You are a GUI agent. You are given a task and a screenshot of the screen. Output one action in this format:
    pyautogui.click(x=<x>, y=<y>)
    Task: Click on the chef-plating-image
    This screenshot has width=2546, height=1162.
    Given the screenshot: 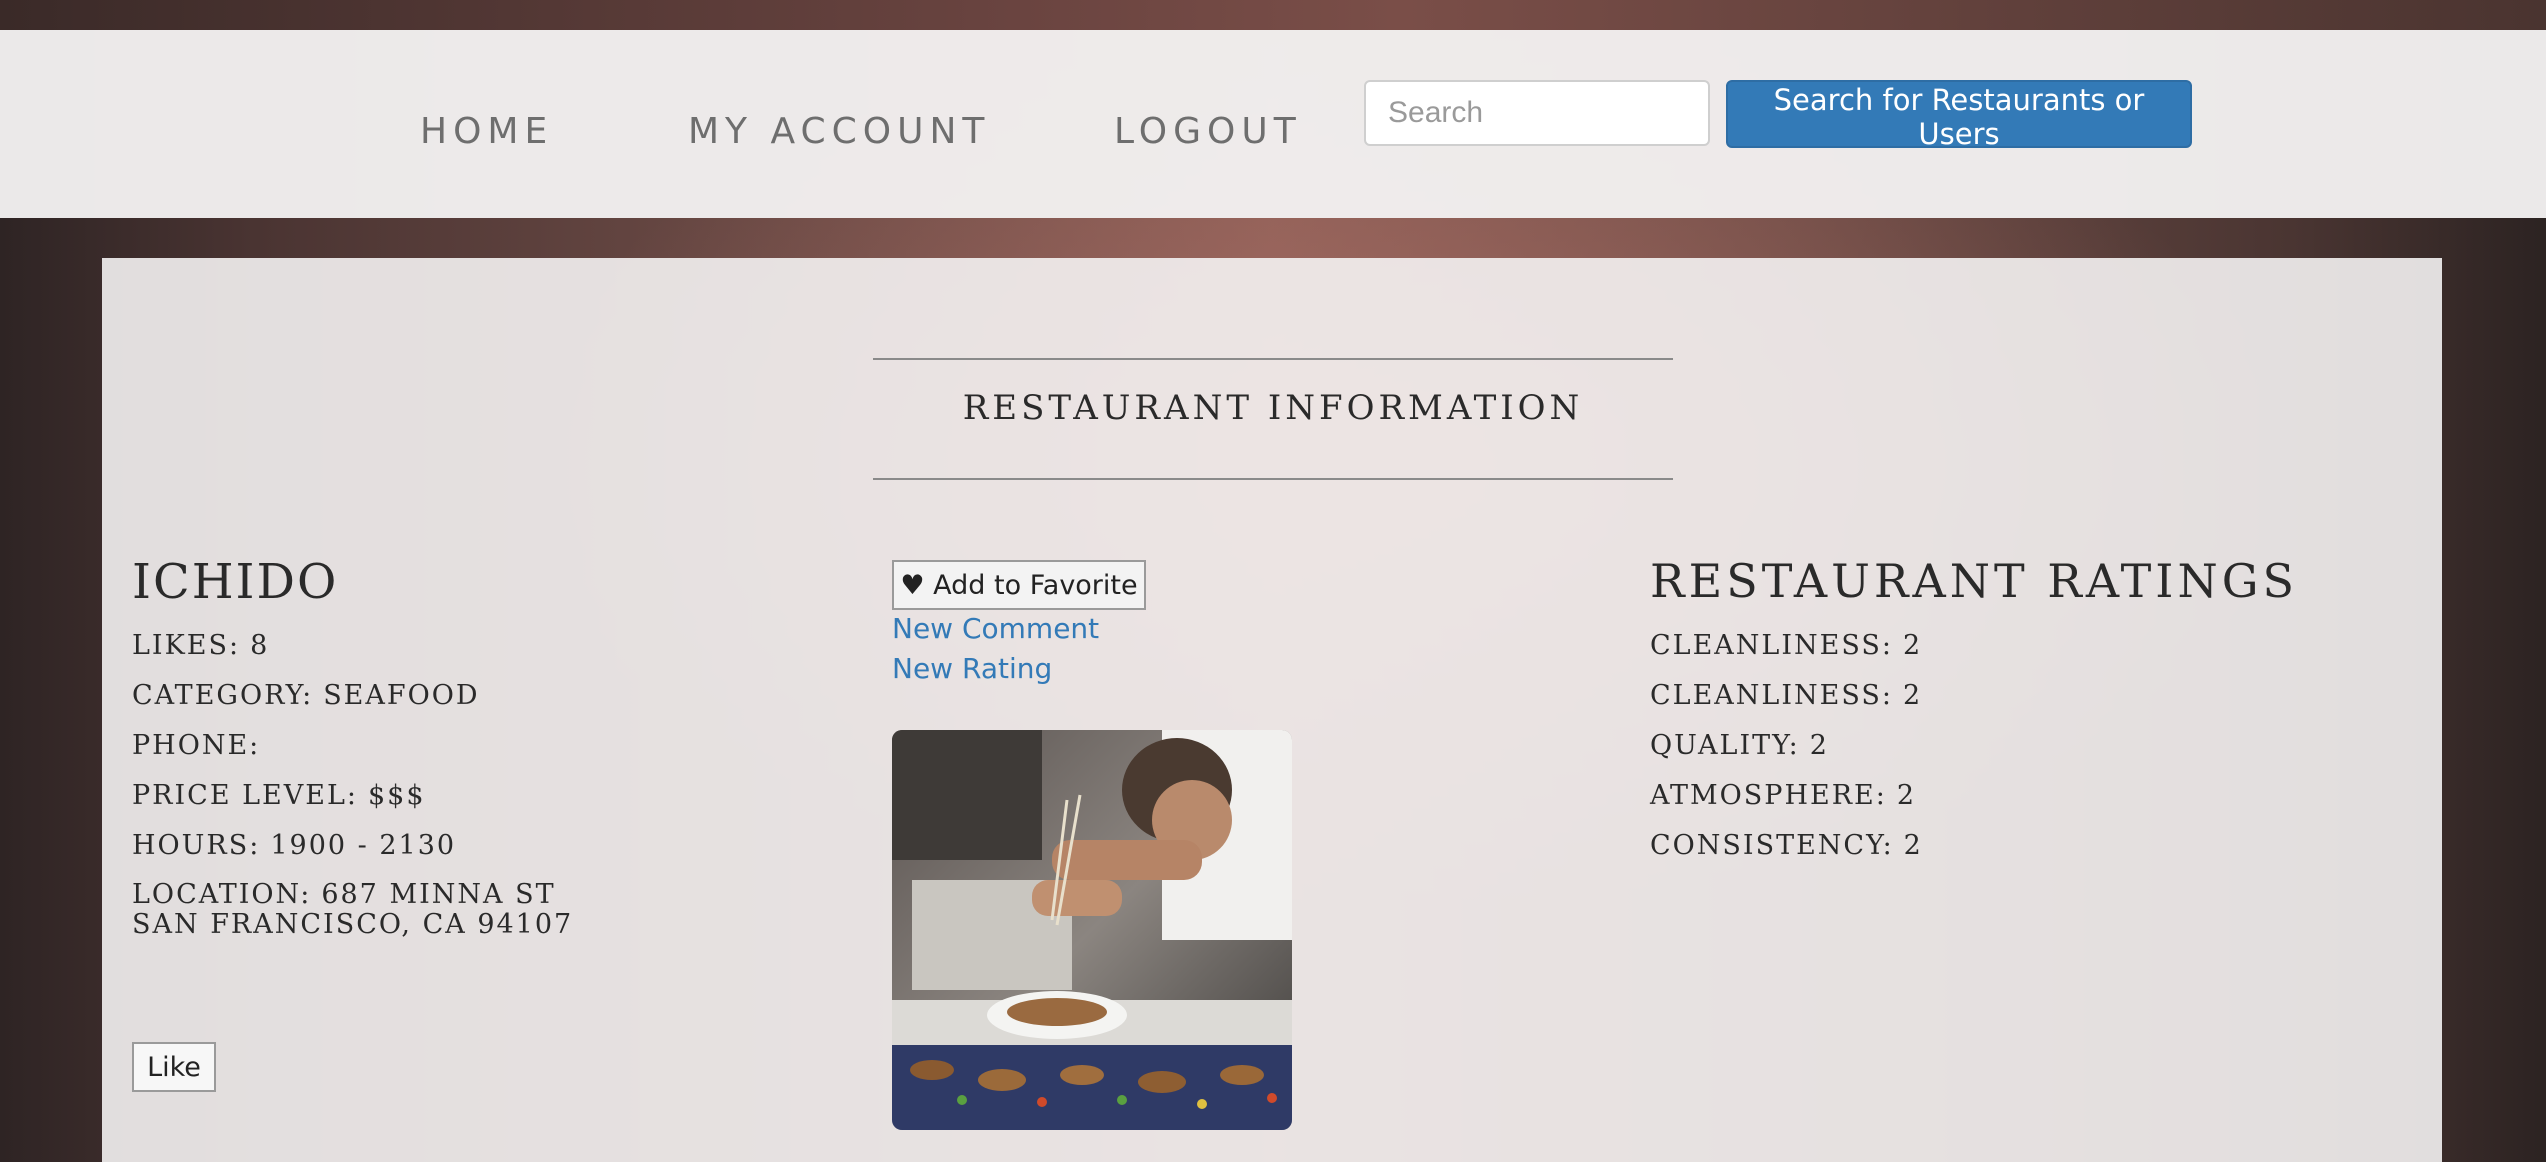 What is the action you would take?
    pyautogui.click(x=1092, y=930)
    